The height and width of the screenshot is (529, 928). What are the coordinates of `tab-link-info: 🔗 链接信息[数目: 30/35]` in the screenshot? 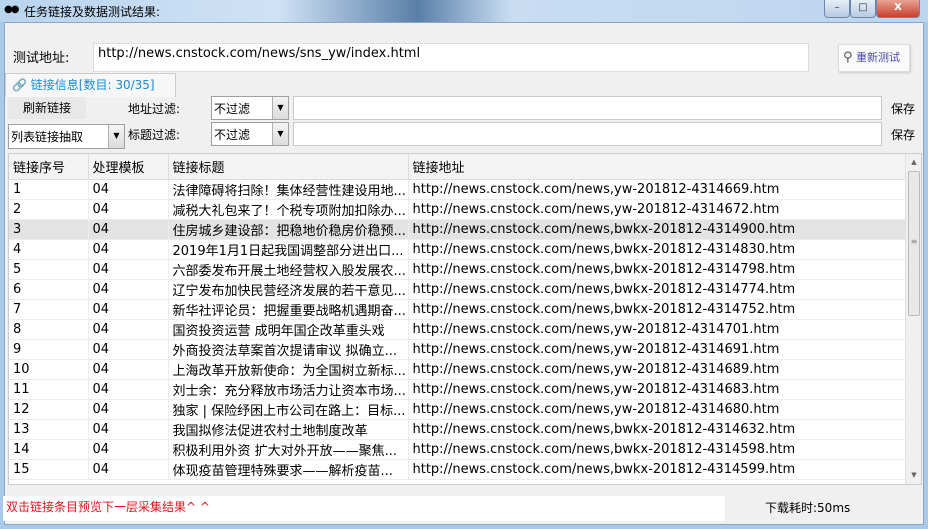 It's located at (90, 85).